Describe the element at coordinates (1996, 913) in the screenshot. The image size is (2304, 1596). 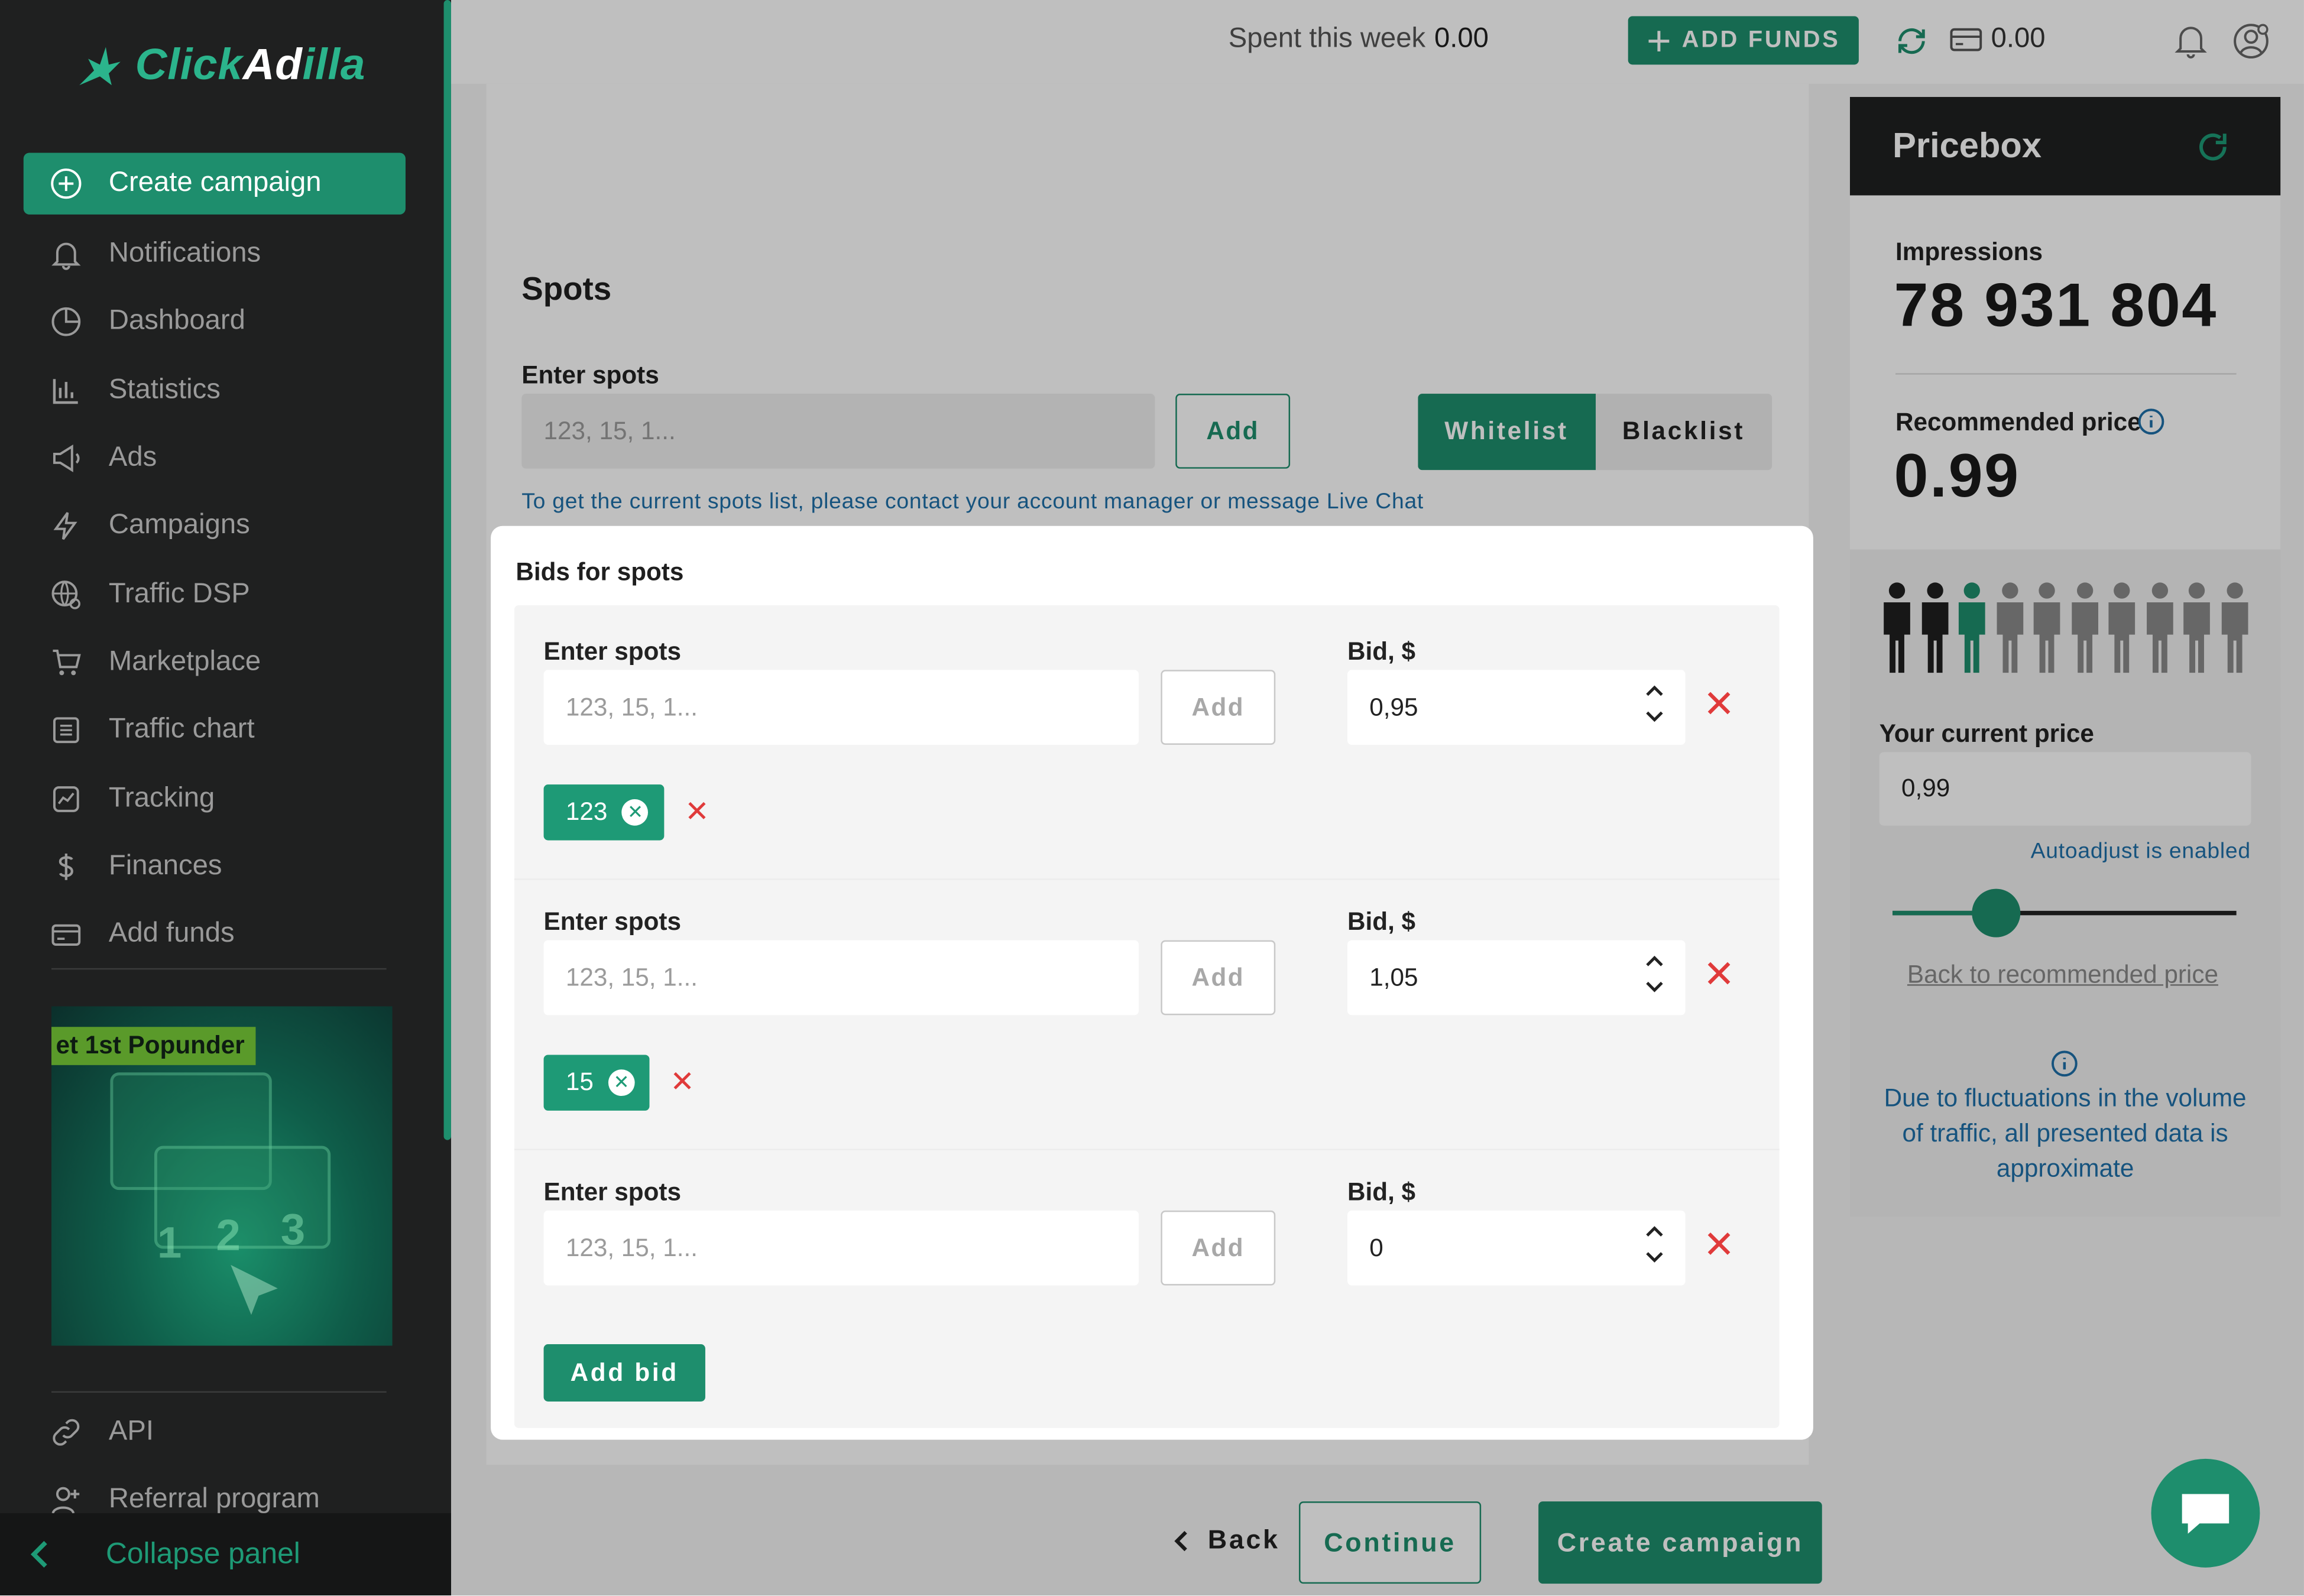
I see `price-slider-handle` at that location.